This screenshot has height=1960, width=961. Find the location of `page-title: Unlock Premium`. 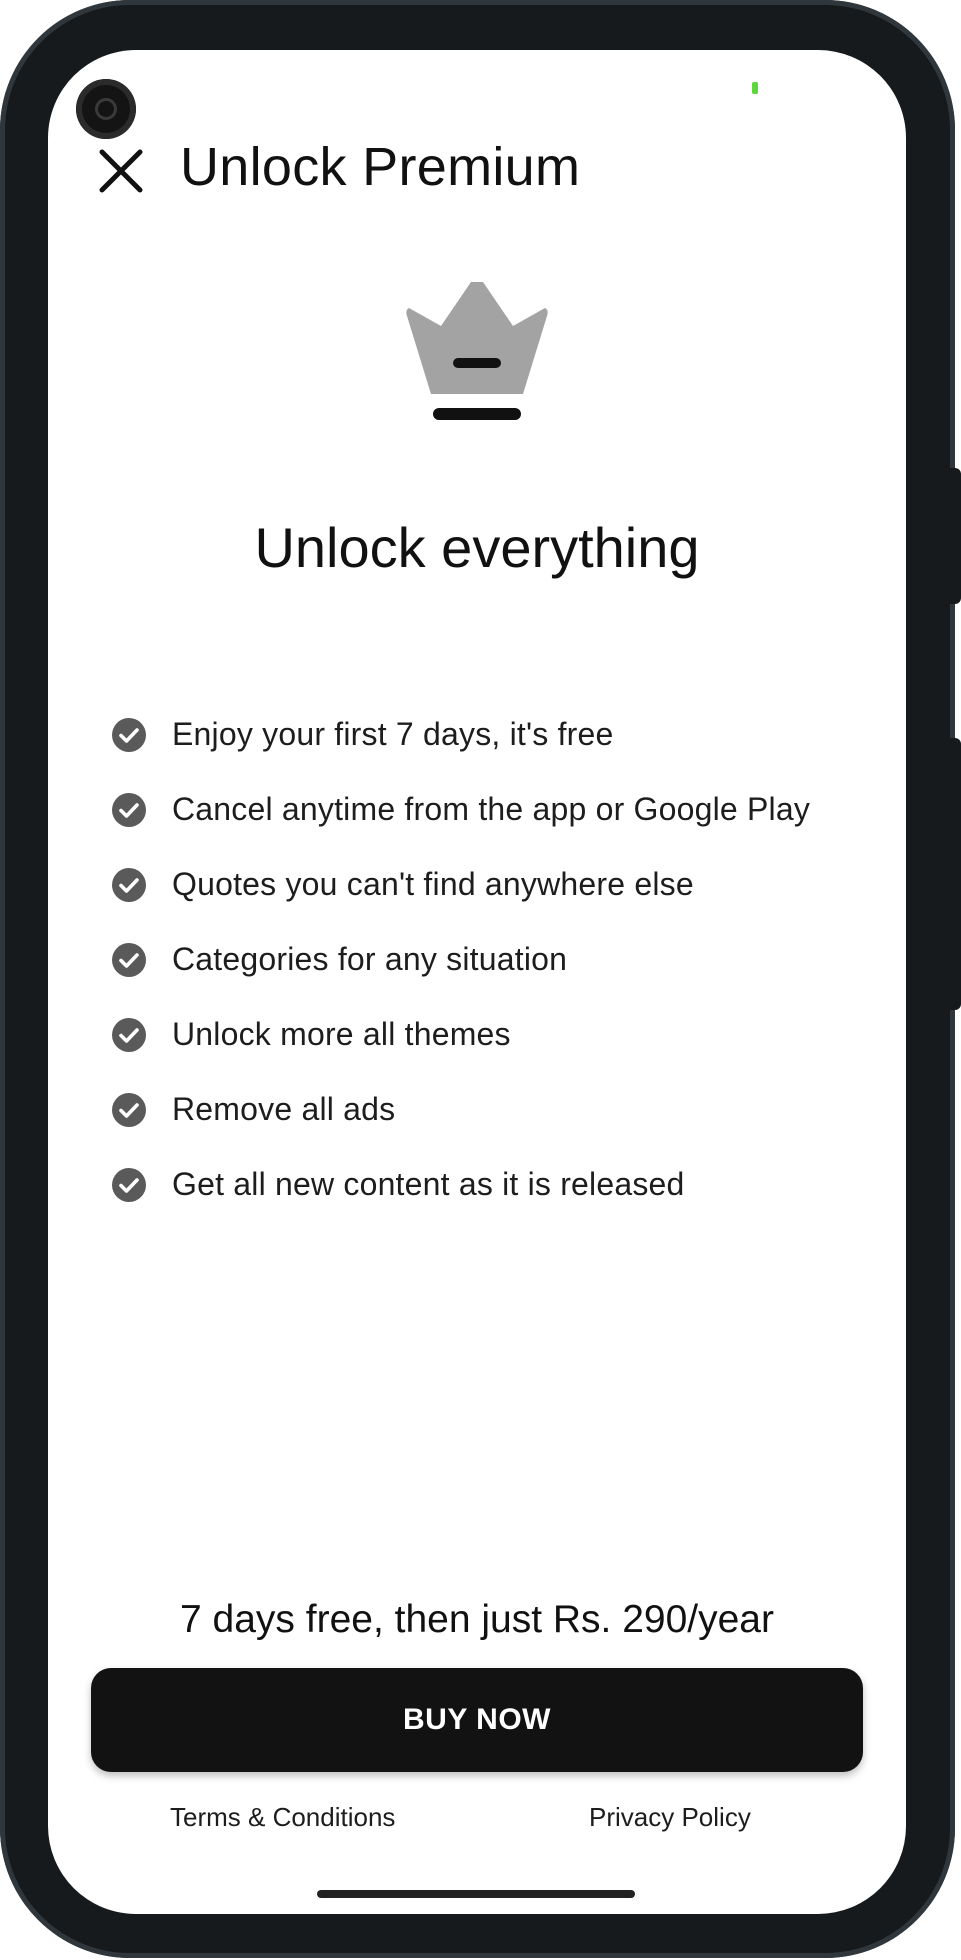

page-title: Unlock Premium is located at coordinates (380, 167).